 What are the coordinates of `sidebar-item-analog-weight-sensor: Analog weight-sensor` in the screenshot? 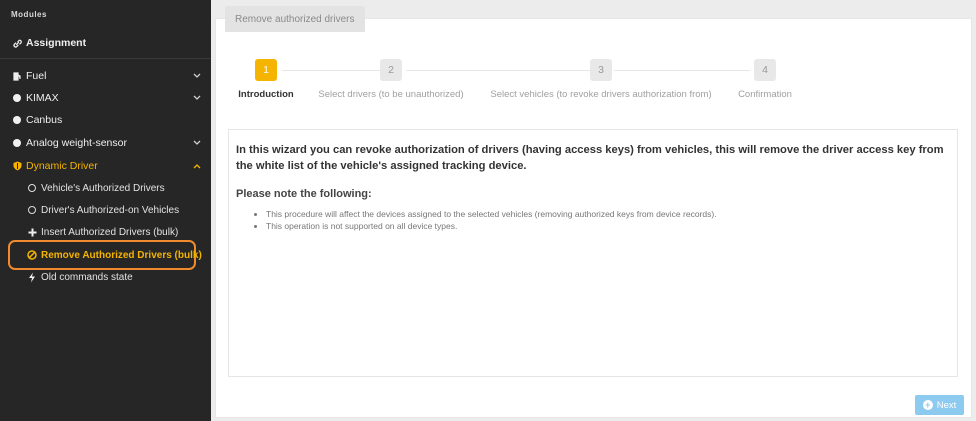 It's located at (105, 143).